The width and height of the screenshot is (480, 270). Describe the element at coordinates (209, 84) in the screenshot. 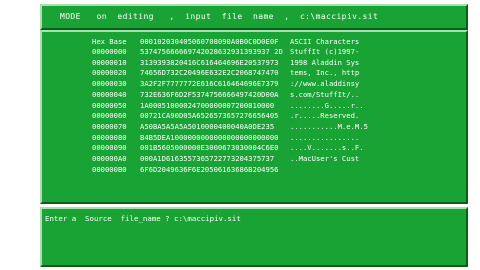

I see `row-hex: 3A2F2F7777772E616C616464696E7379` at that location.